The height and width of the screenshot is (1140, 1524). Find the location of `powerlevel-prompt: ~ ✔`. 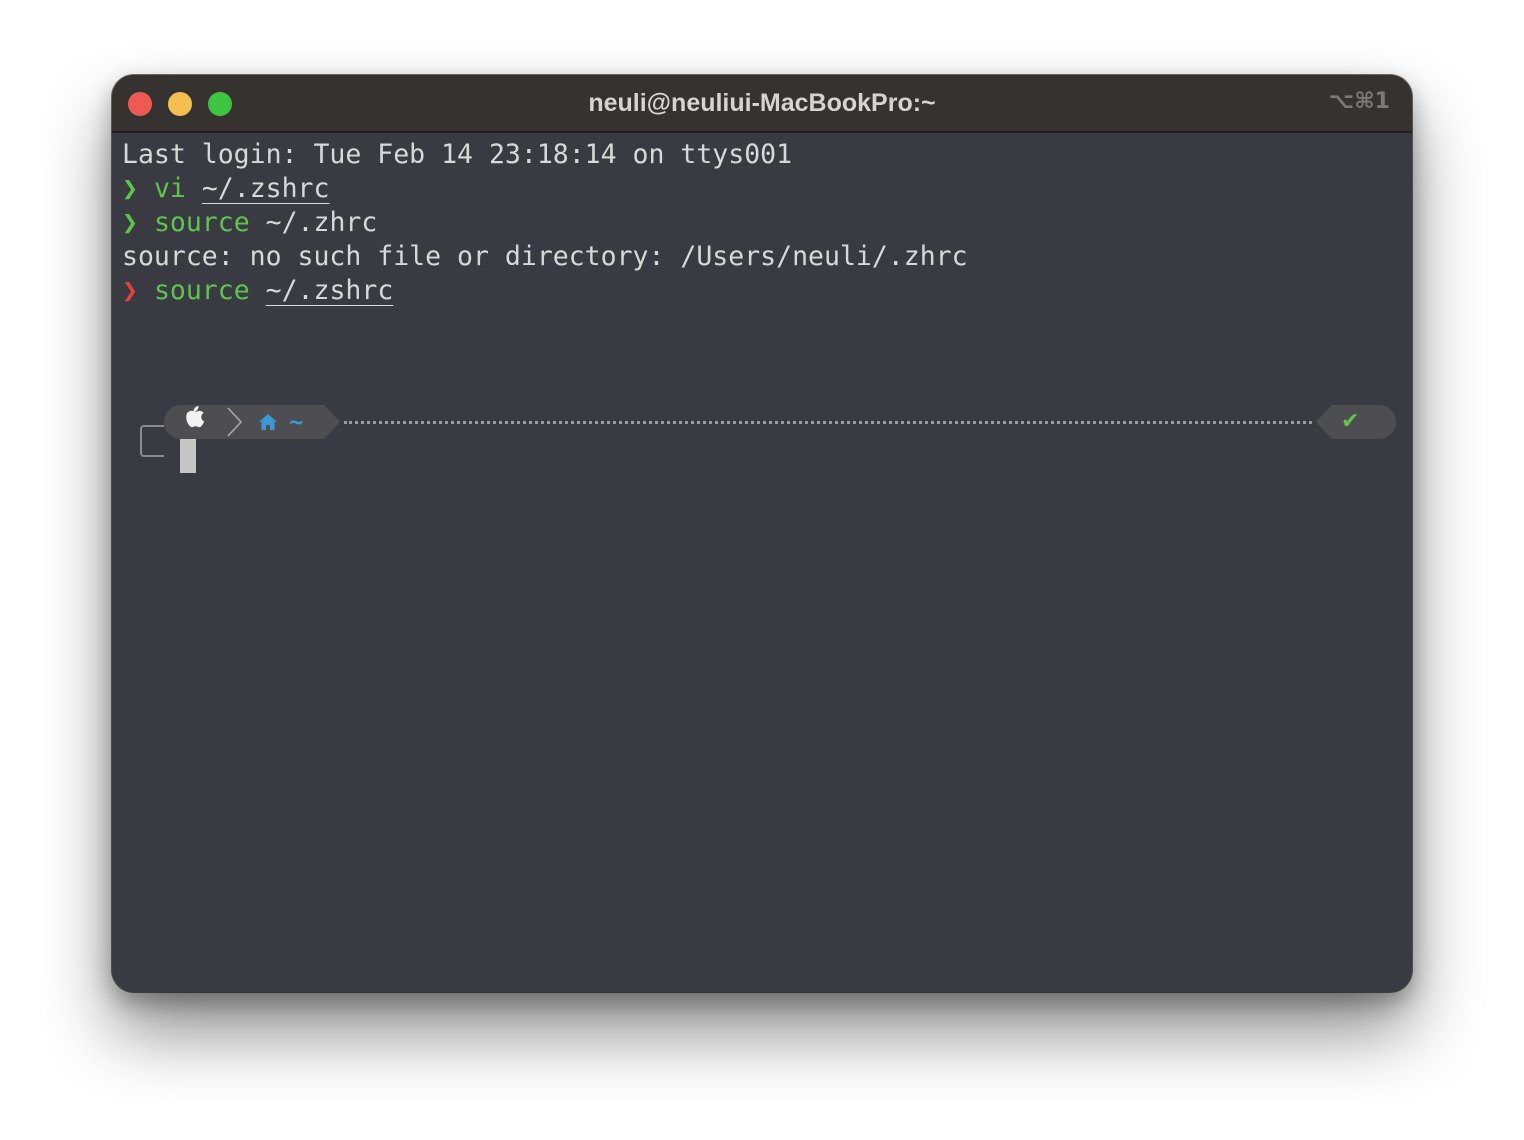

powerlevel-prompt: ~ ✔ is located at coordinates (762, 443).